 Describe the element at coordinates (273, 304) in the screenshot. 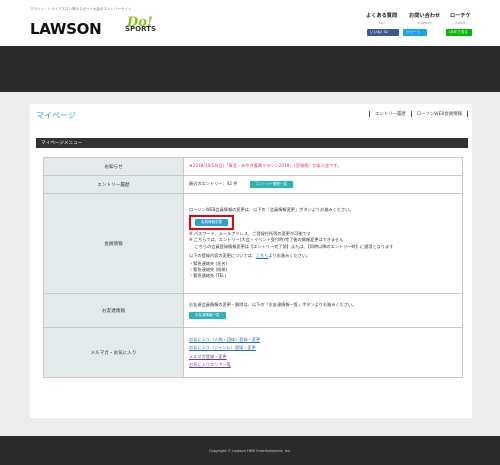

I see `friends-info-text: お友達会員情報の変更・解除は、以下の「お友達情報一覧」ボタンよりお進みください。` at that location.